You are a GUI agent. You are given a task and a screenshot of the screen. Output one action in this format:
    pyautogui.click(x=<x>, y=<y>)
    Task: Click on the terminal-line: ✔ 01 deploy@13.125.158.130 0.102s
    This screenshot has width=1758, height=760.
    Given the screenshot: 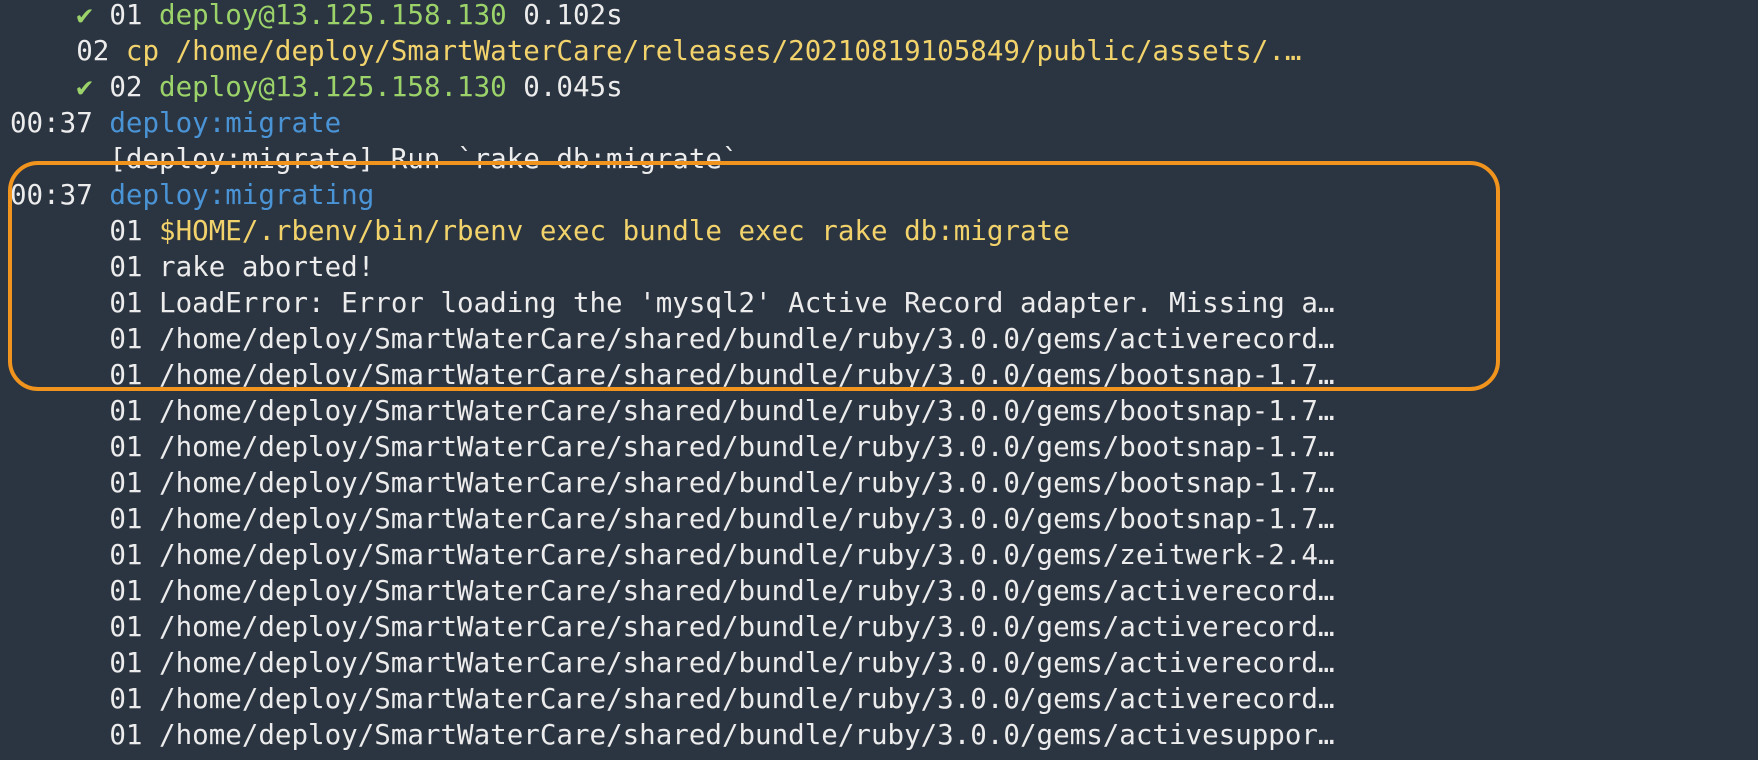 What is the action you would take?
    pyautogui.click(x=316, y=16)
    